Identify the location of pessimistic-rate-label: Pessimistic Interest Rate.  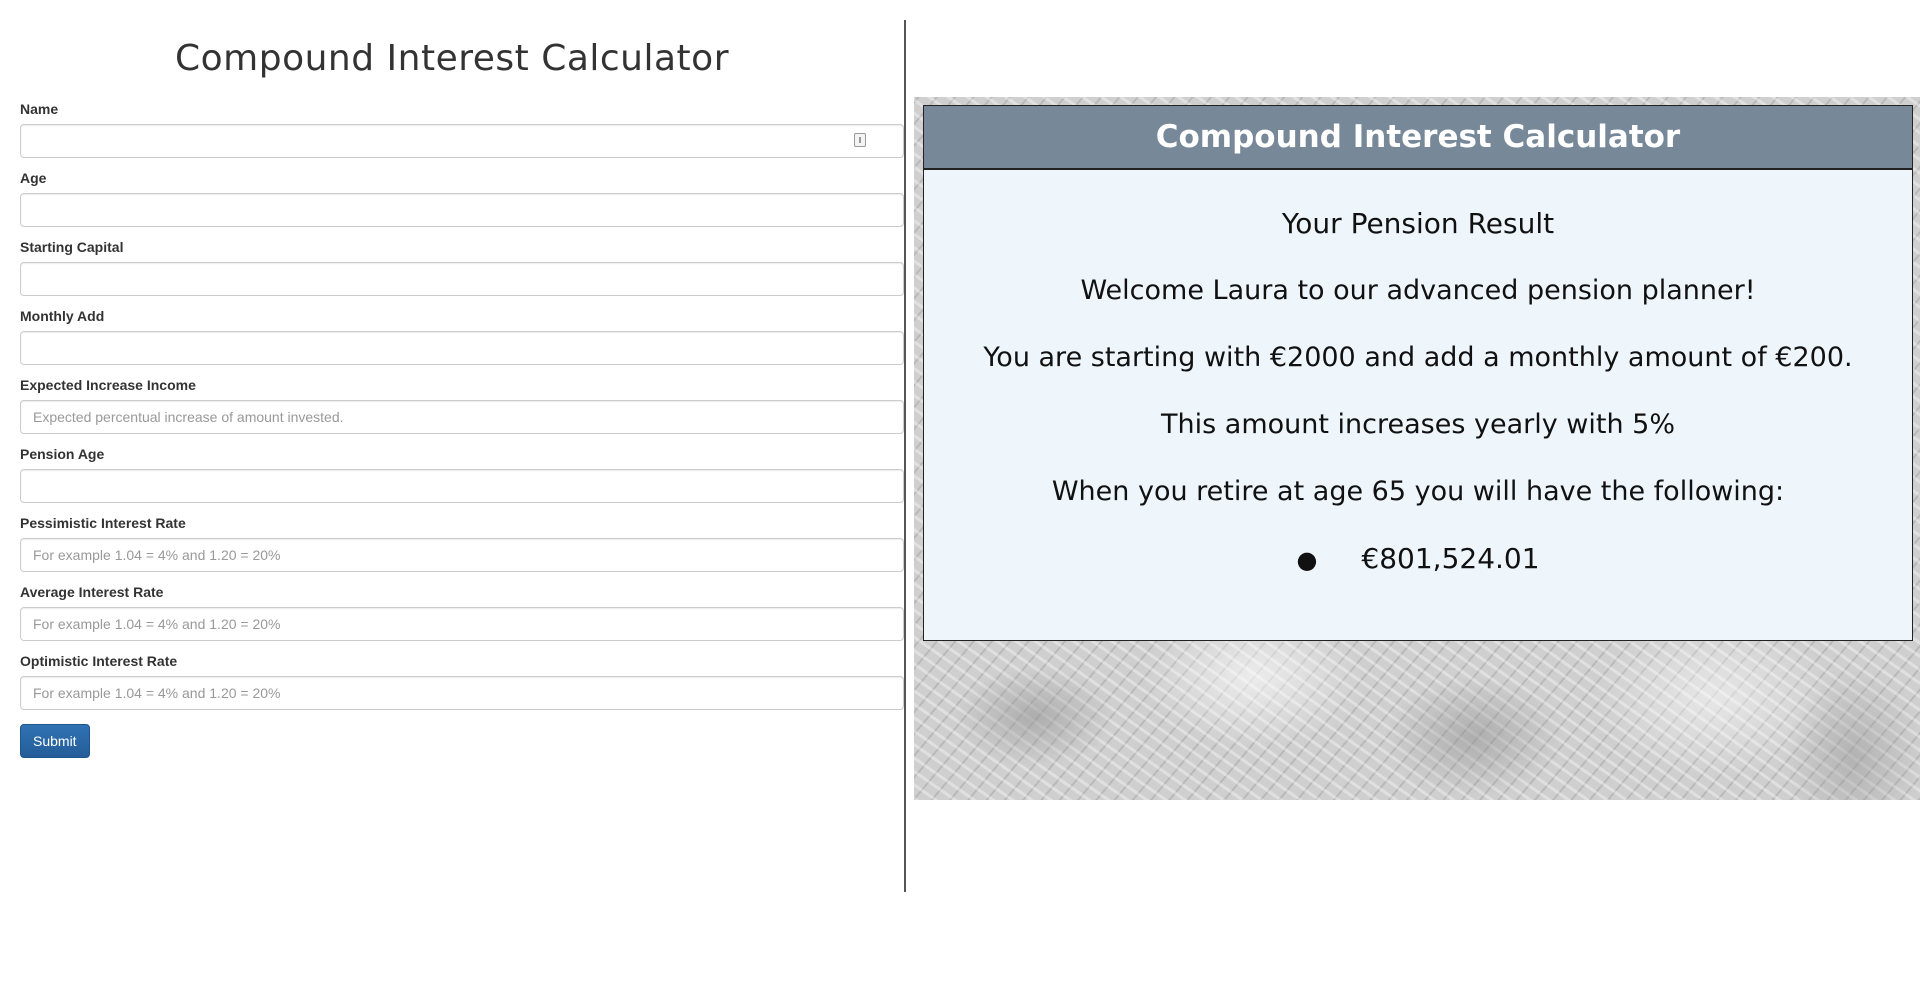
(103, 523).